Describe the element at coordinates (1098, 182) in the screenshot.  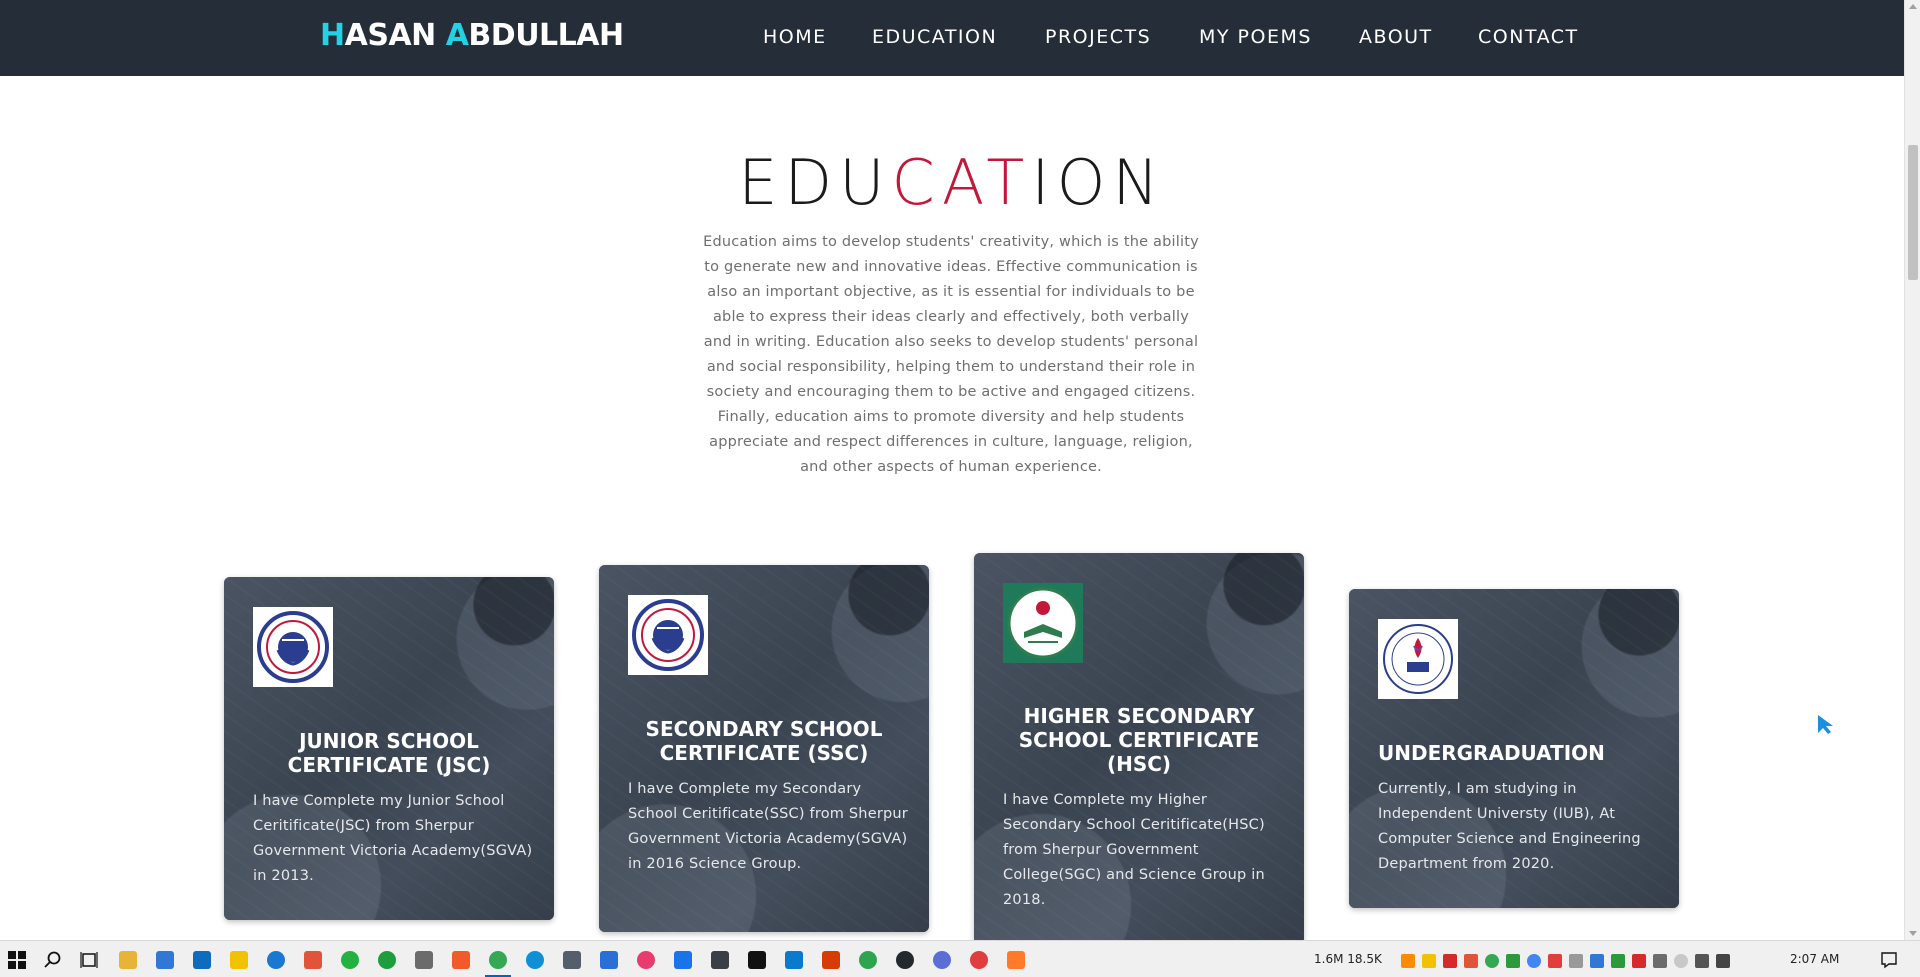
I see `title-part-2: ION` at that location.